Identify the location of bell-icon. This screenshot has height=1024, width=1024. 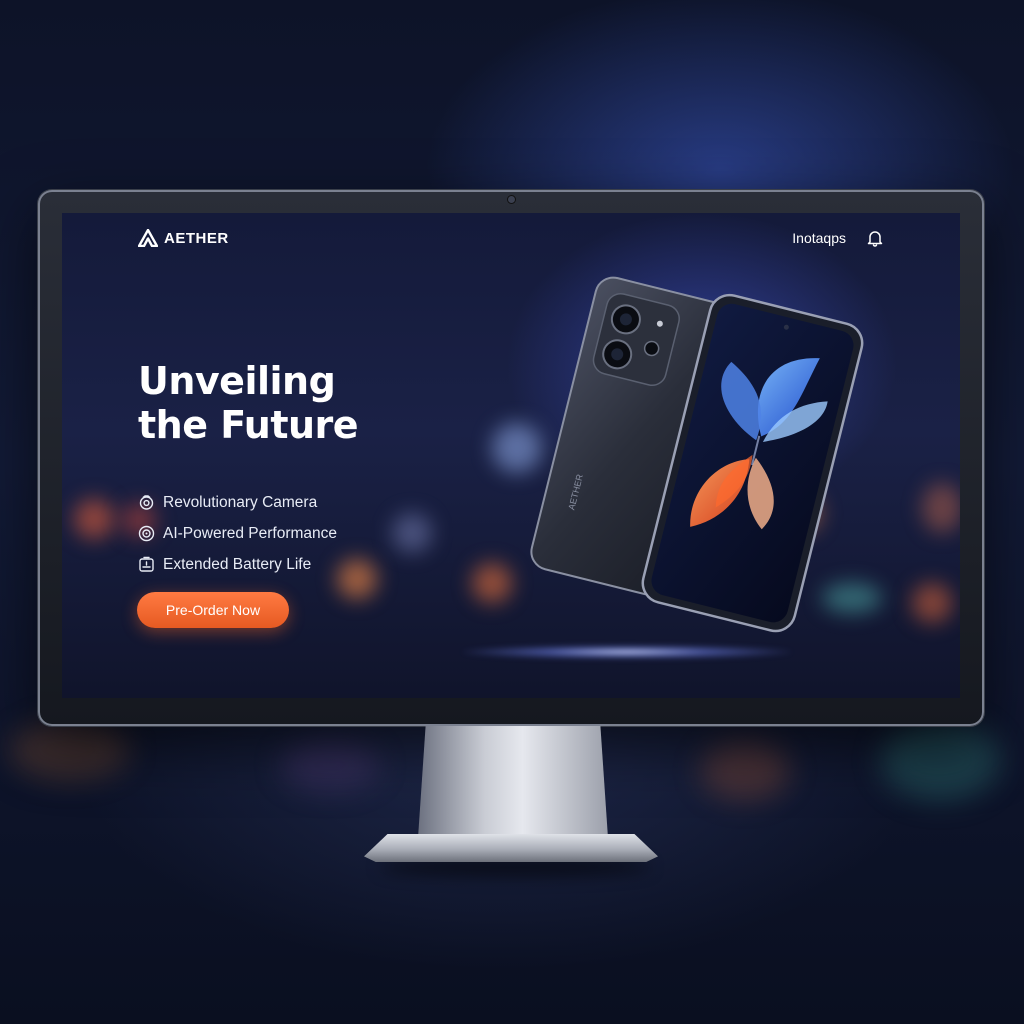
(875, 238).